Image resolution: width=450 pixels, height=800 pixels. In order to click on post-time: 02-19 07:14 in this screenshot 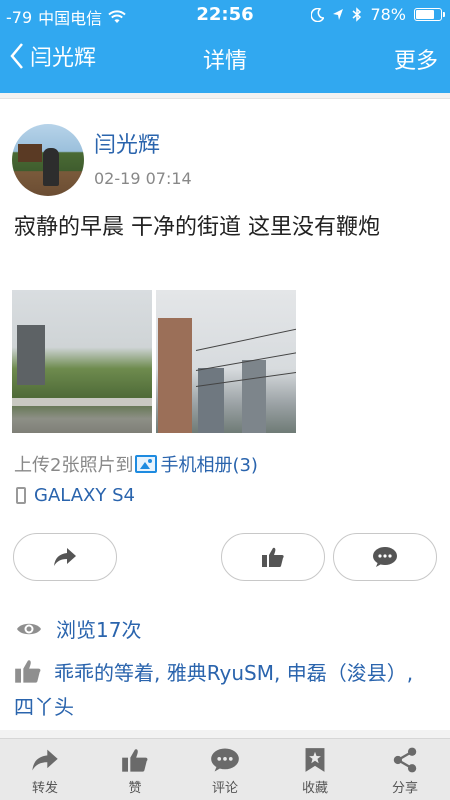, I will do `click(143, 178)`.